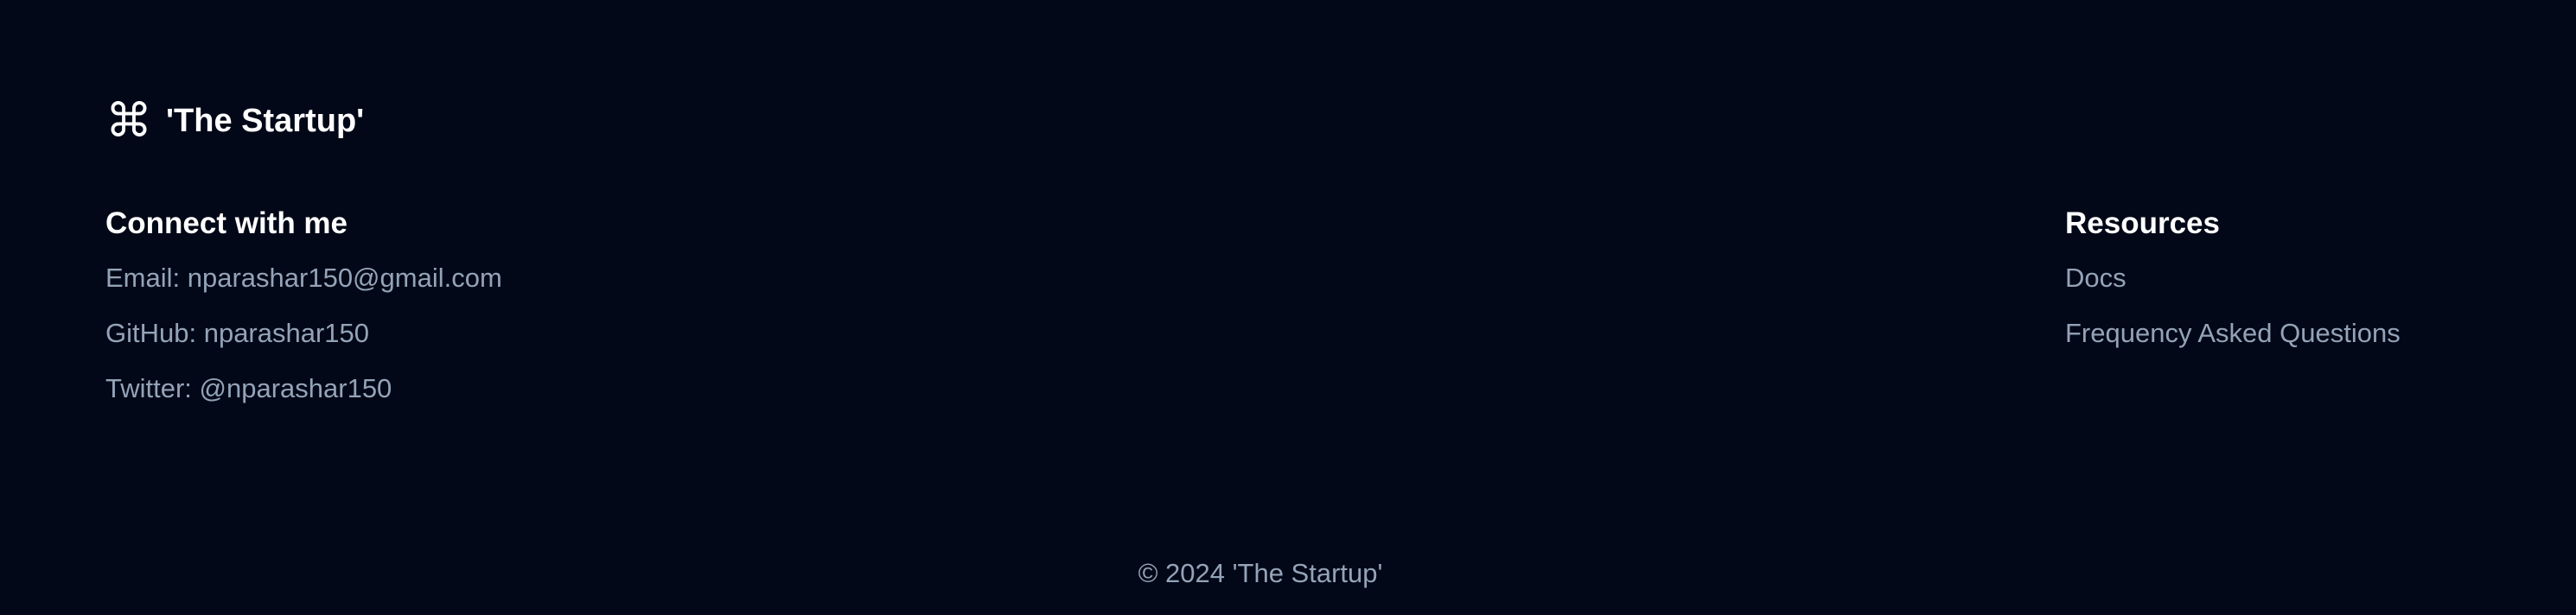 The image size is (2576, 615). What do you see at coordinates (1260, 573) in the screenshot?
I see `copyright-text: © 2024 'The Startup'` at bounding box center [1260, 573].